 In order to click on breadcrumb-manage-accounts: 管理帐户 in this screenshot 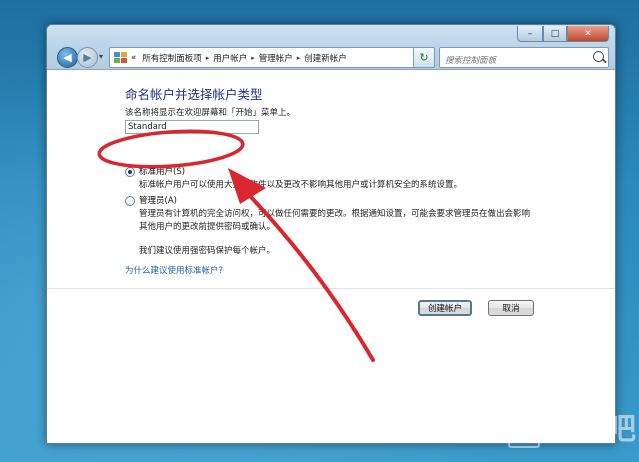, I will do `click(276, 58)`.